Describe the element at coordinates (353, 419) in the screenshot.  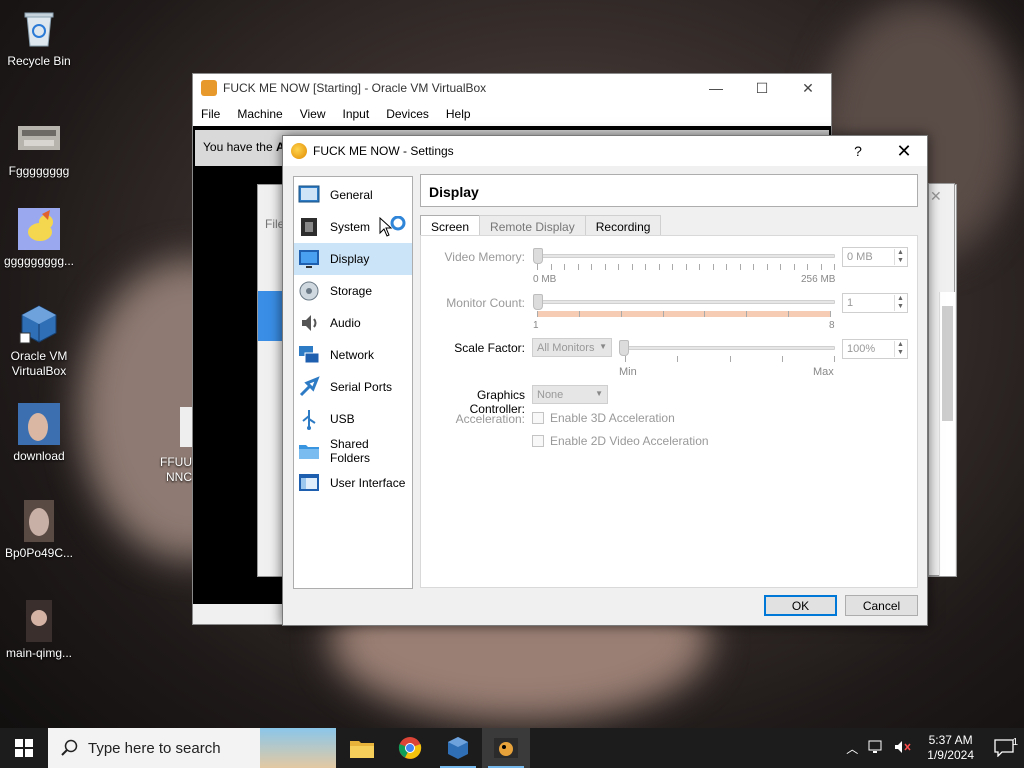
I see `sidebar-item-usb: USB` at that location.